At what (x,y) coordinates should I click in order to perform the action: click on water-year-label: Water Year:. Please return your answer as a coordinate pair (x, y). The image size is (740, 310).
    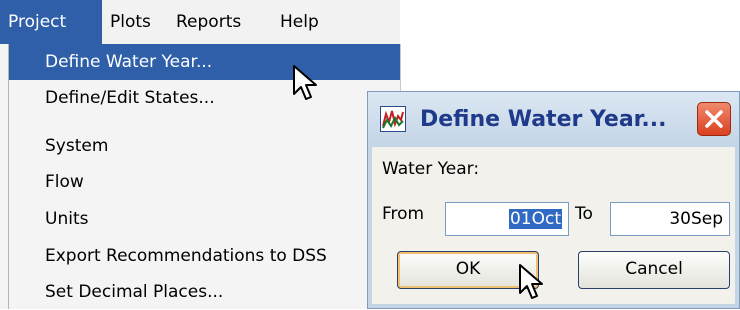
    Looking at the image, I should click on (431, 169).